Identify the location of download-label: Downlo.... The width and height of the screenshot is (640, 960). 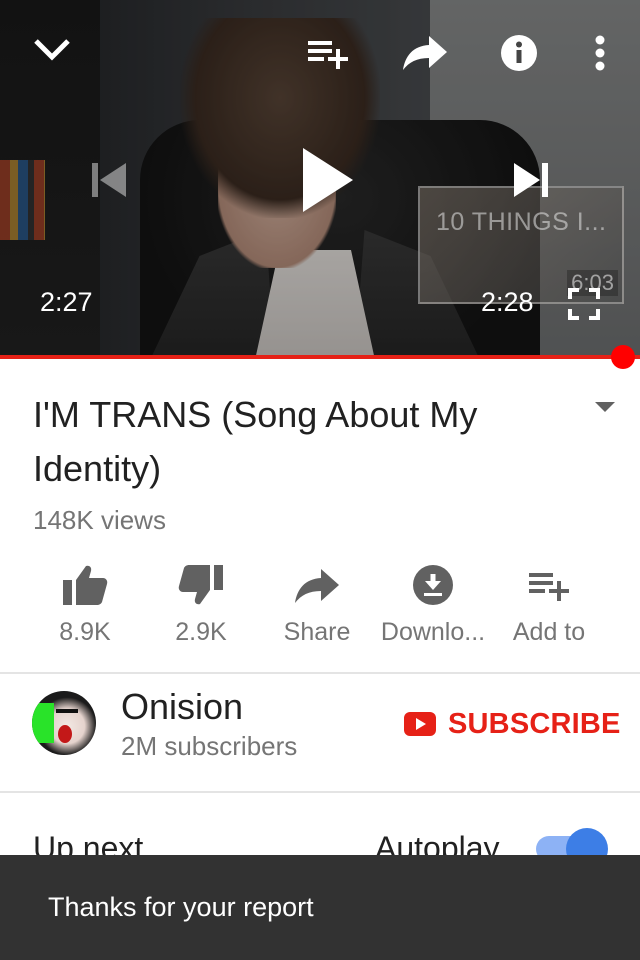
(433, 632).